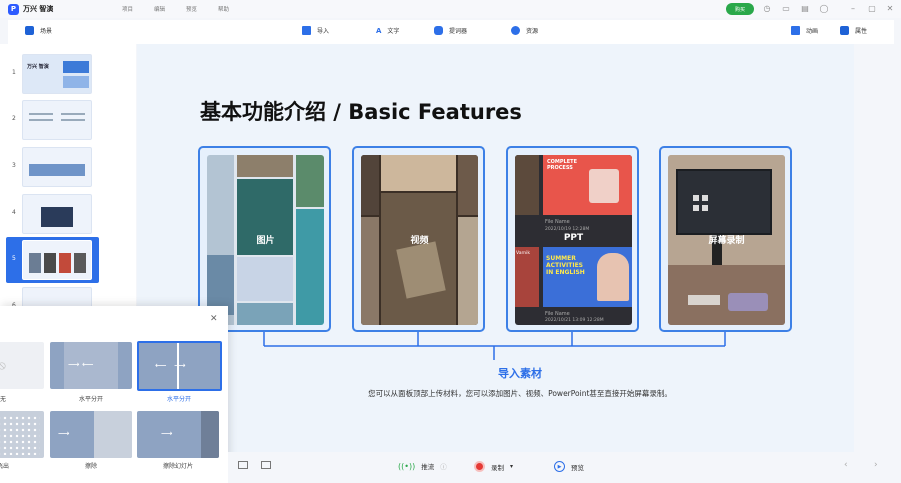  Describe the element at coordinates (14, 258) in the screenshot. I see `slide-number: 5` at that location.